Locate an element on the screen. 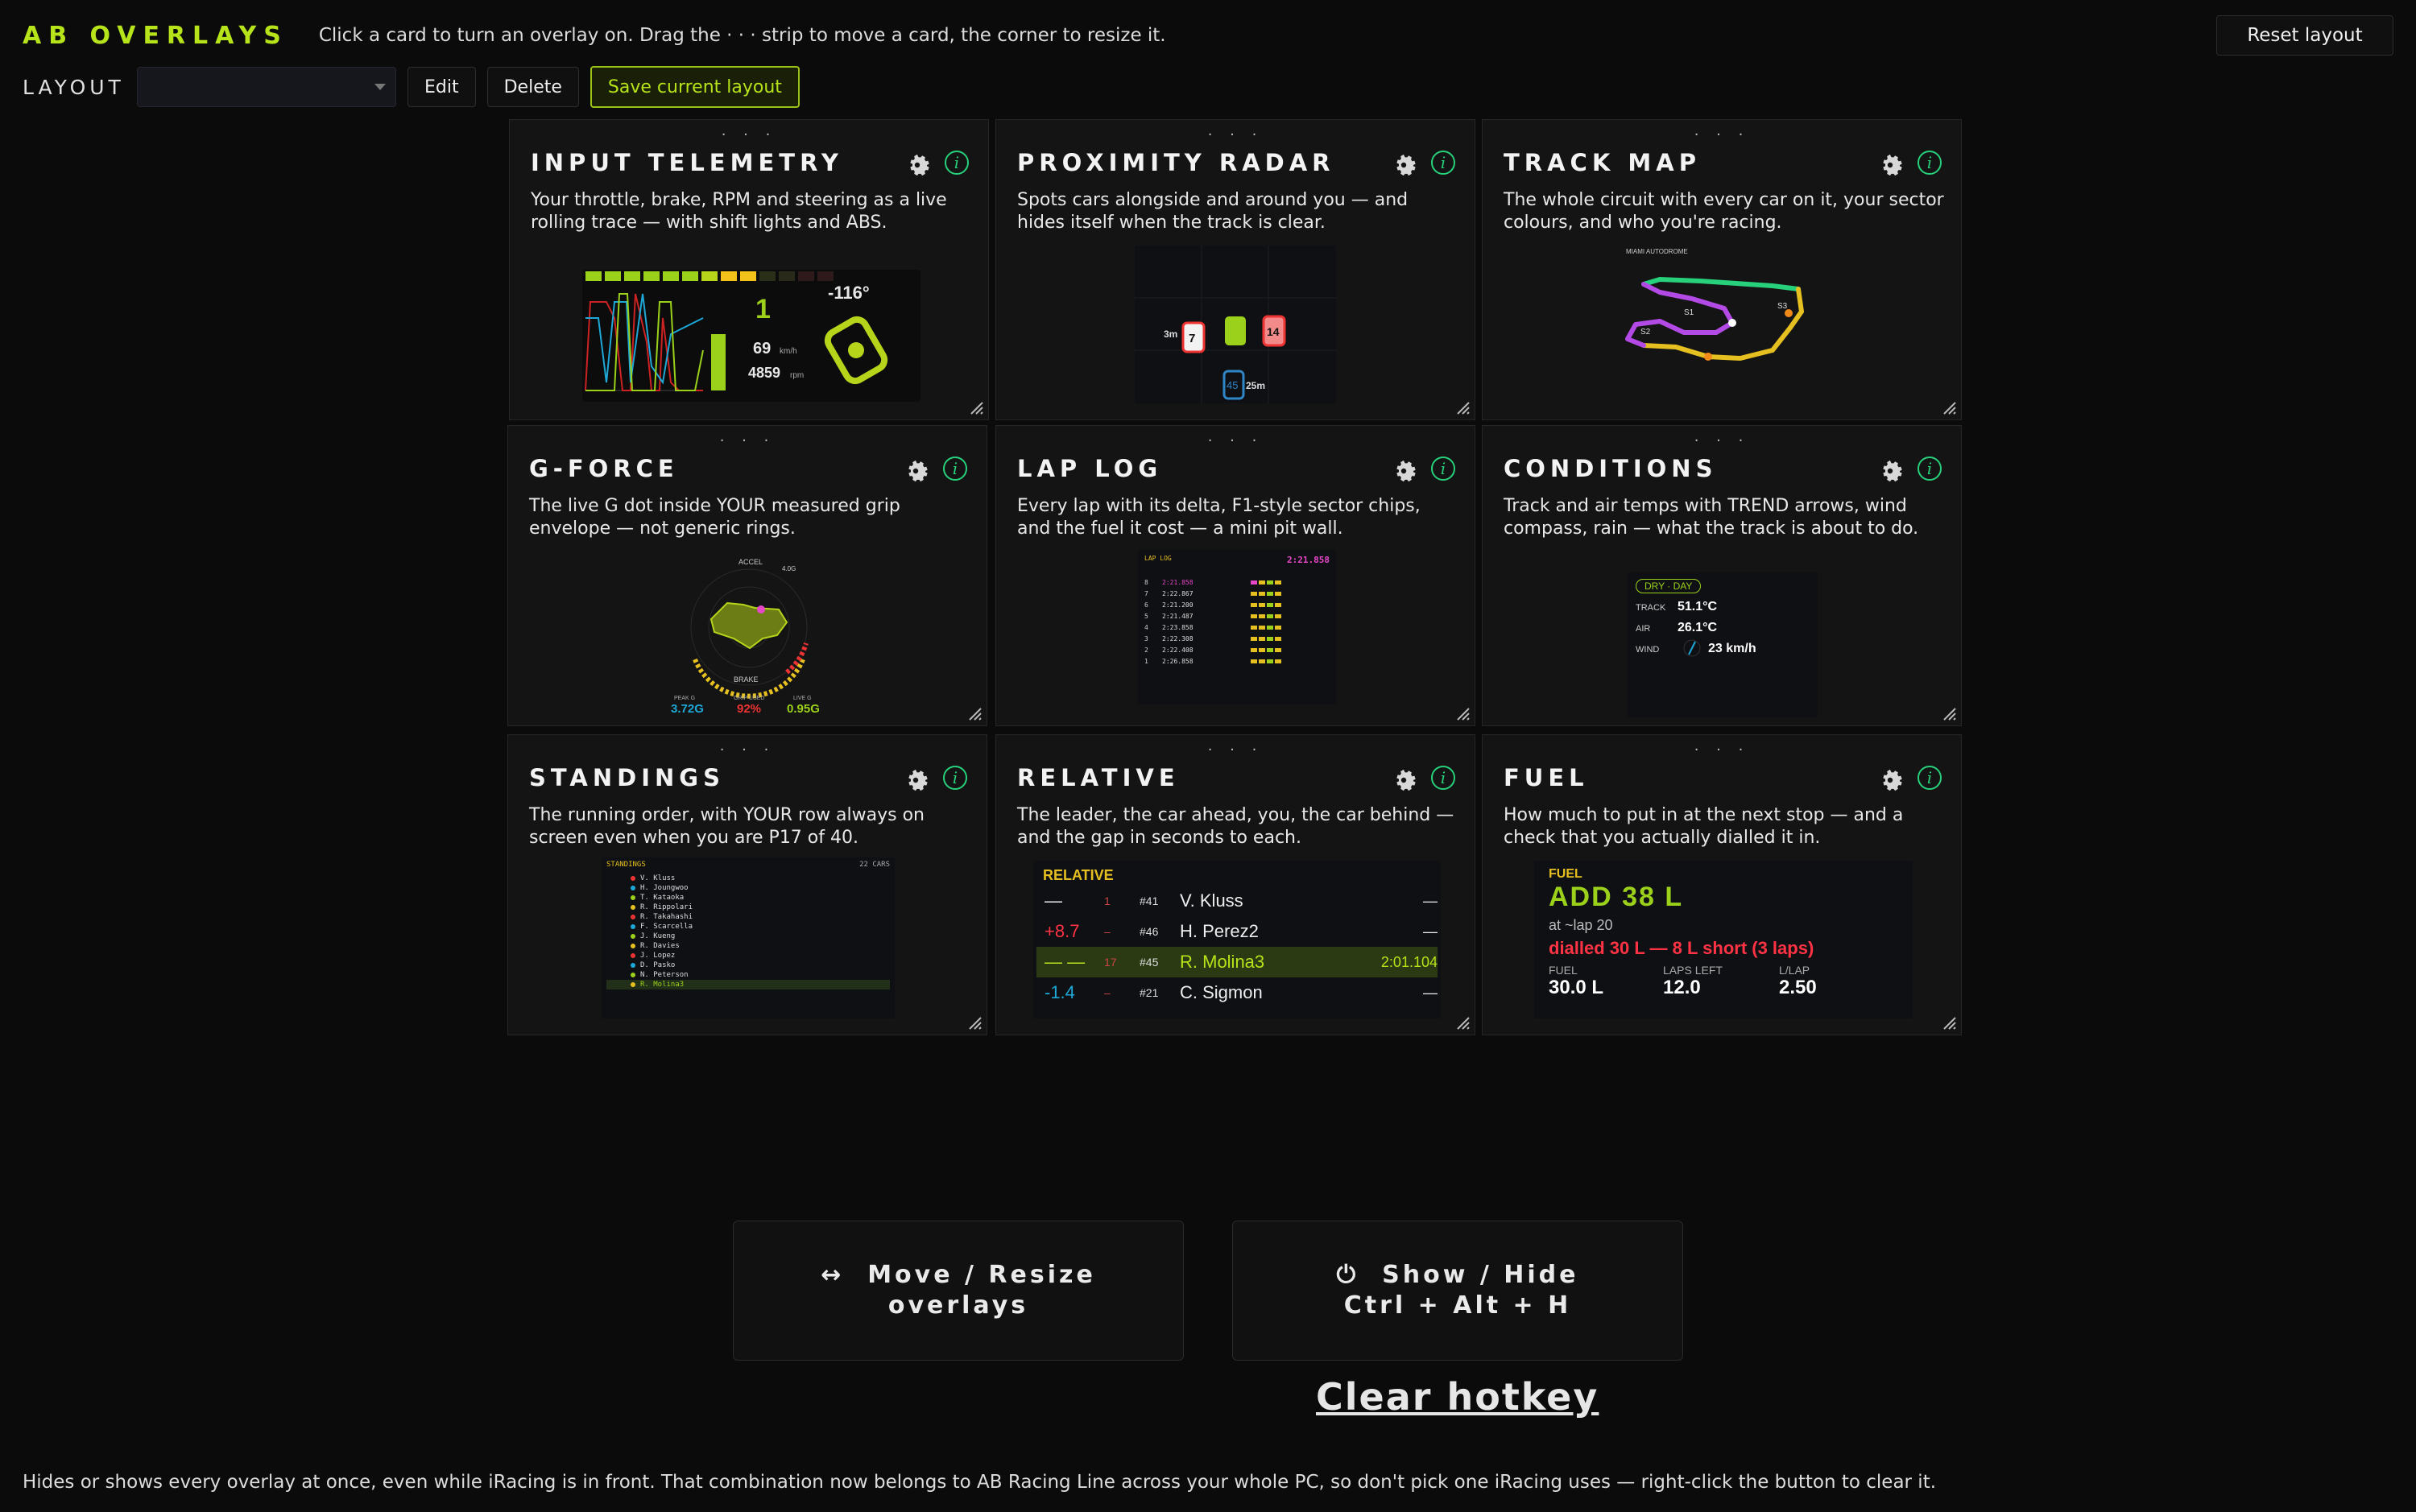  track-map-preview: MIAMI AUTODROME S1 S2 S3 is located at coordinates (1722, 315).